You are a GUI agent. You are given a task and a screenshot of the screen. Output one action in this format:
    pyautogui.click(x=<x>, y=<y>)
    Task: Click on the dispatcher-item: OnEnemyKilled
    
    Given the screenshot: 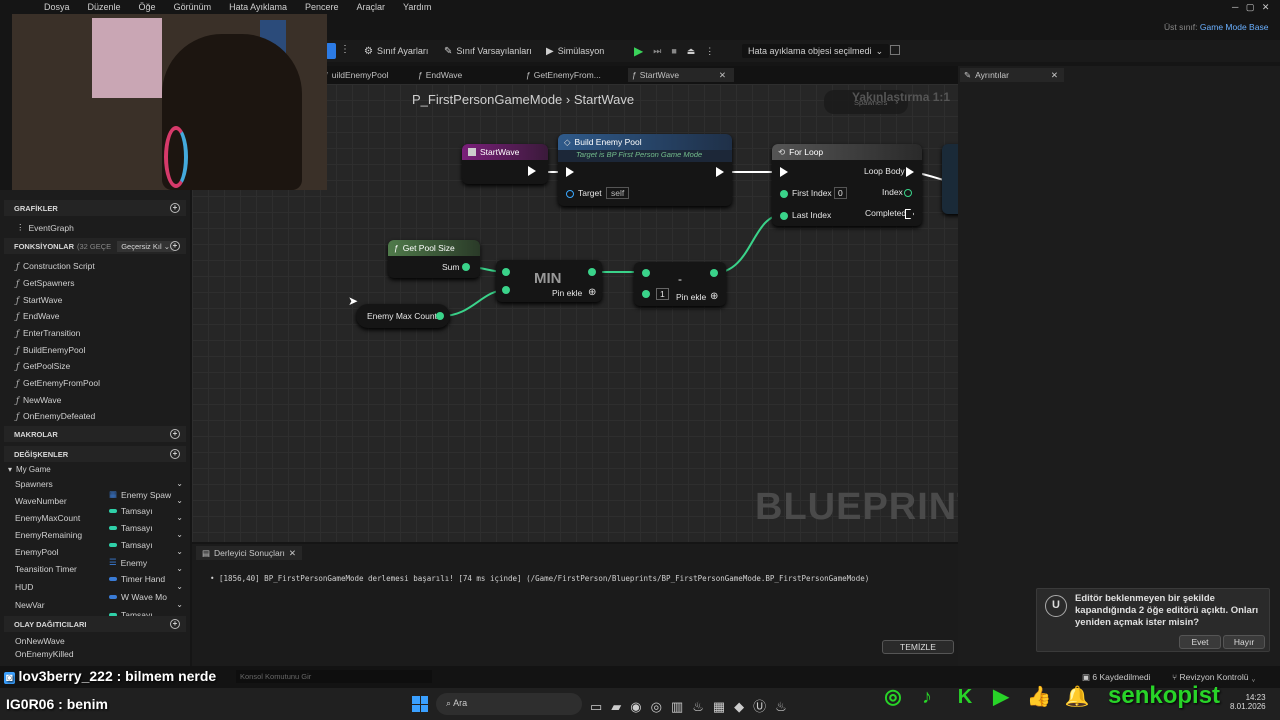 What is the action you would take?
    pyautogui.click(x=44, y=654)
    